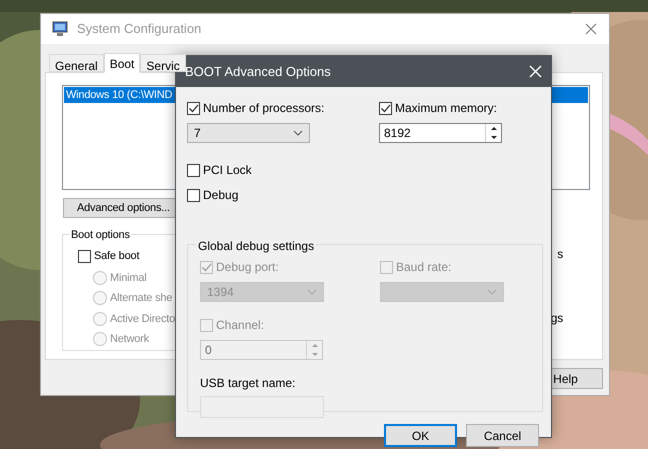 The height and width of the screenshot is (449, 648). What do you see at coordinates (247, 267) in the screenshot?
I see `checkbox-label: Debug port:` at bounding box center [247, 267].